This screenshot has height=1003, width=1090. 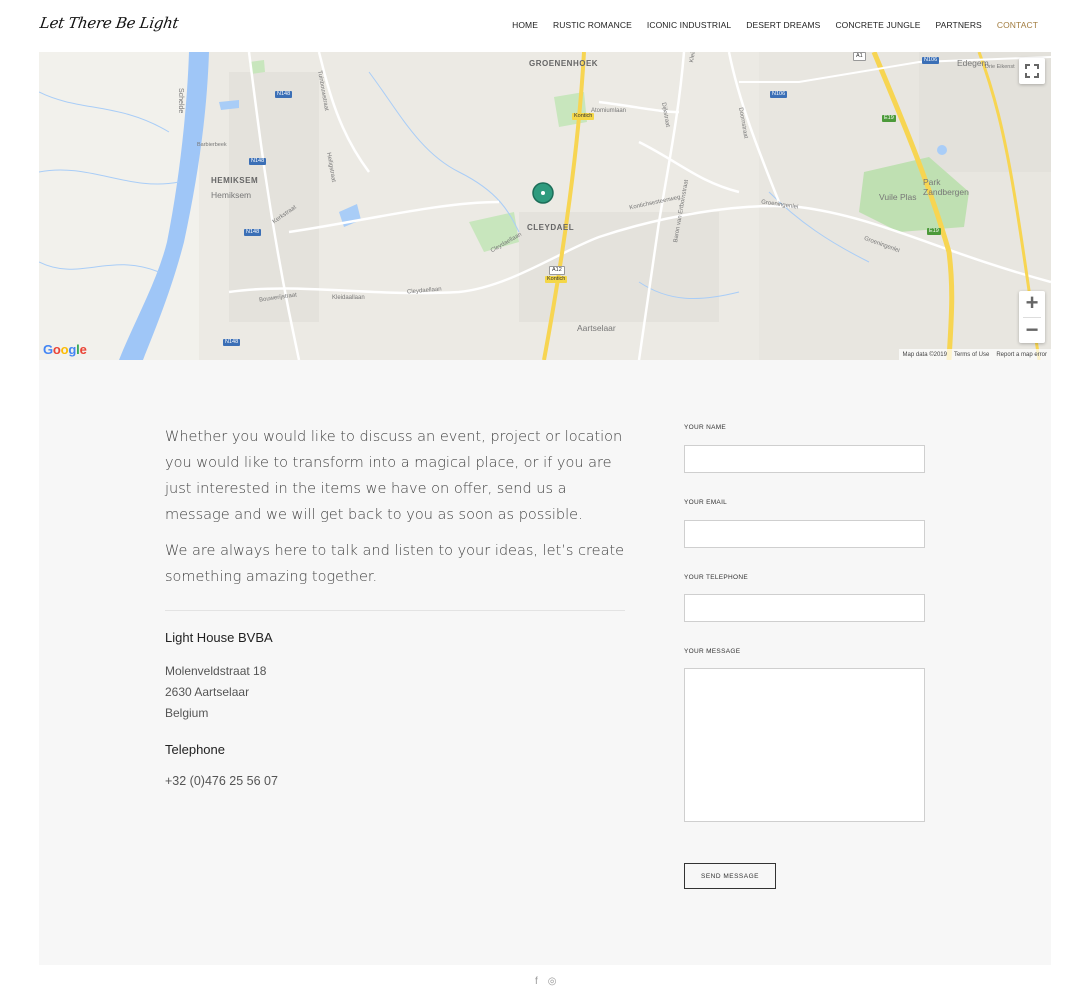 What do you see at coordinates (804, 459) in the screenshot?
I see `name-field` at bounding box center [804, 459].